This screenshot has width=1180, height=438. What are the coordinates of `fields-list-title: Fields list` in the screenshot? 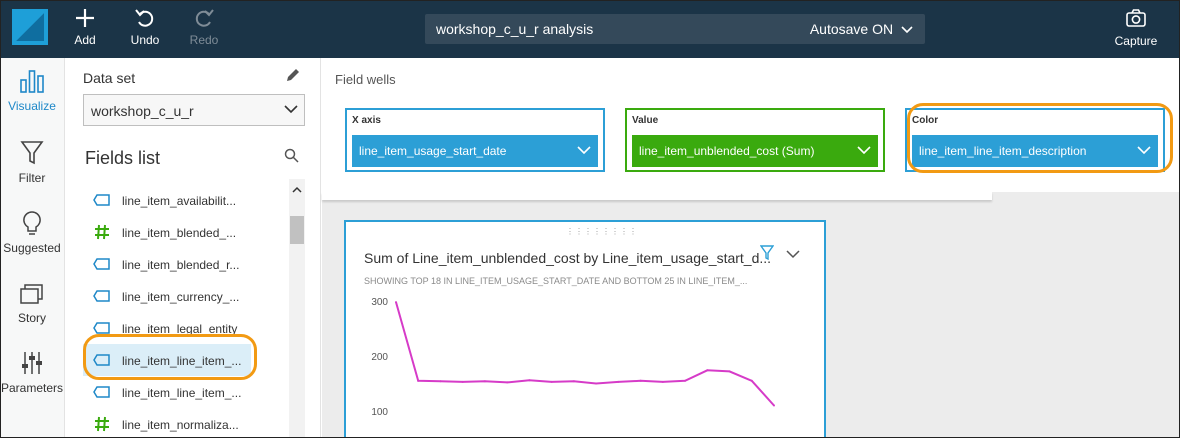 It's located at (123, 158).